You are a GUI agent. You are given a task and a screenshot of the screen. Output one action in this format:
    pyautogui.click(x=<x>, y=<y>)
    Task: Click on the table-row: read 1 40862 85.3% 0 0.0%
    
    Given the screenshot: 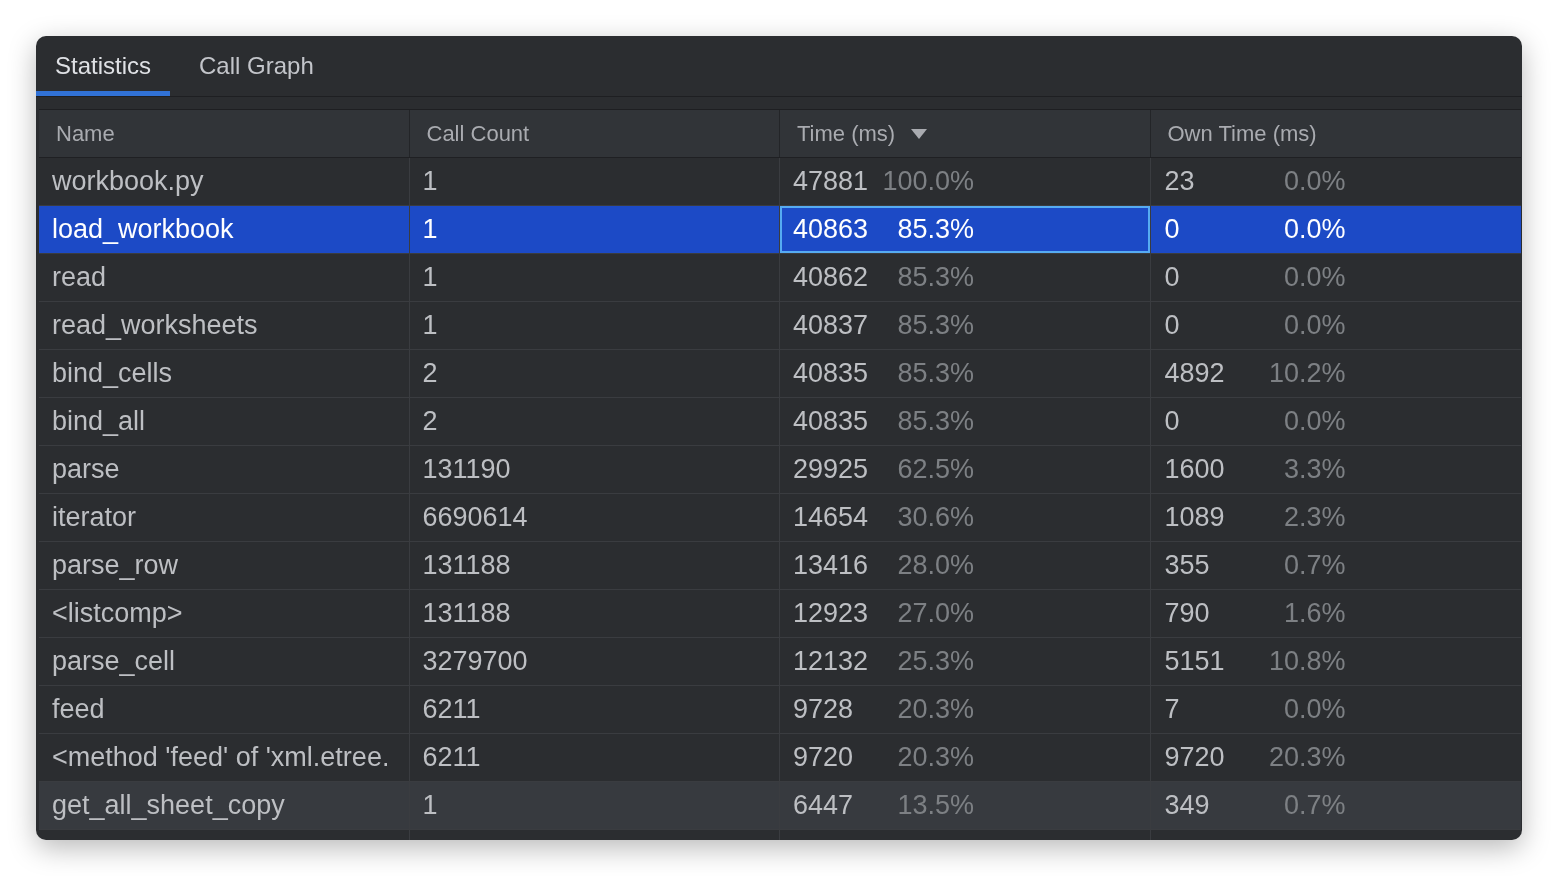 What is the action you would take?
    pyautogui.click(x=780, y=278)
    